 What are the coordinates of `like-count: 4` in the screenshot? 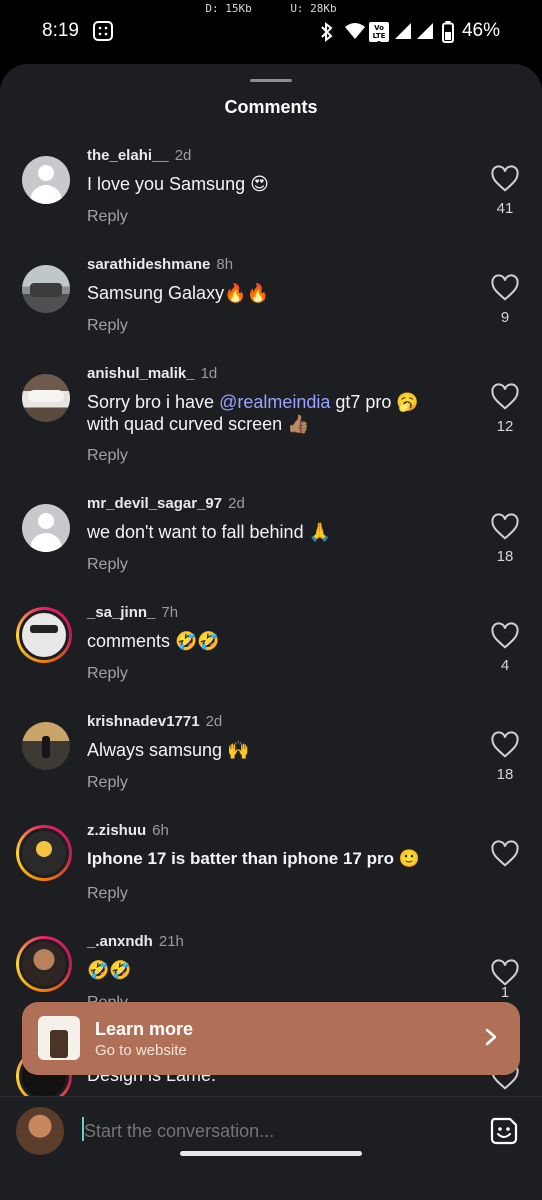 It's located at (505, 665).